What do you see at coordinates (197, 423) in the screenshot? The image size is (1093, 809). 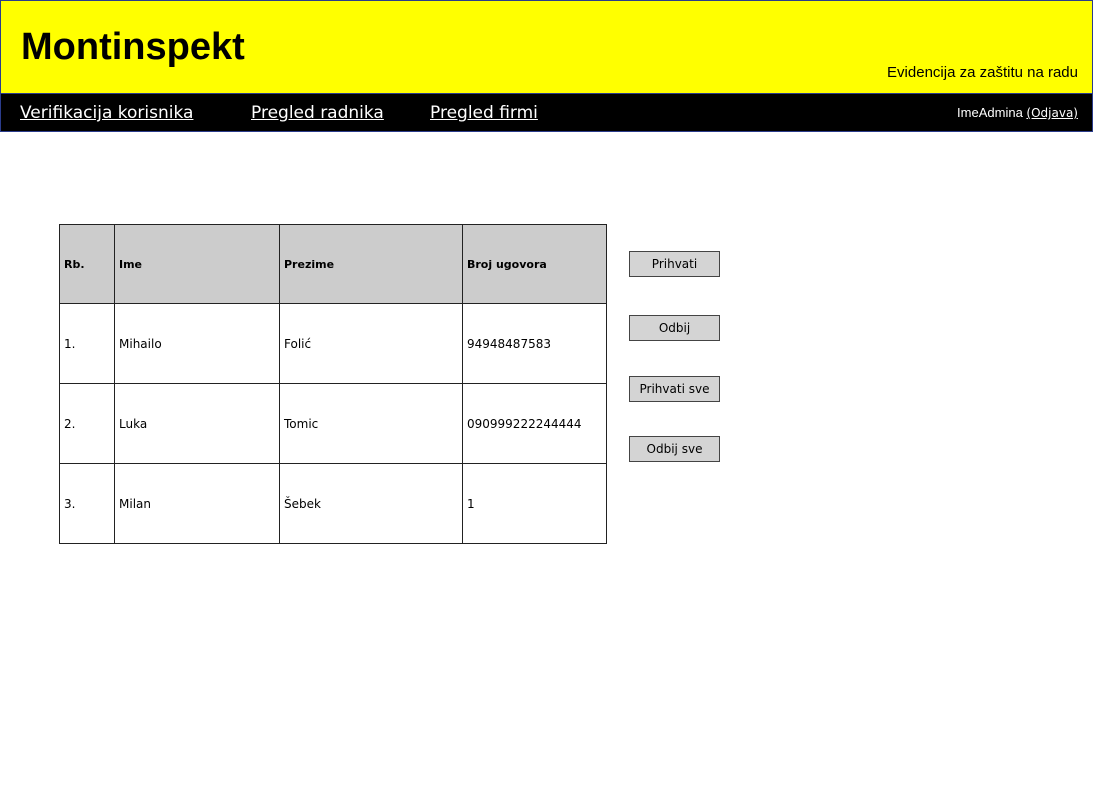 I see `cell-ime: Luka` at bounding box center [197, 423].